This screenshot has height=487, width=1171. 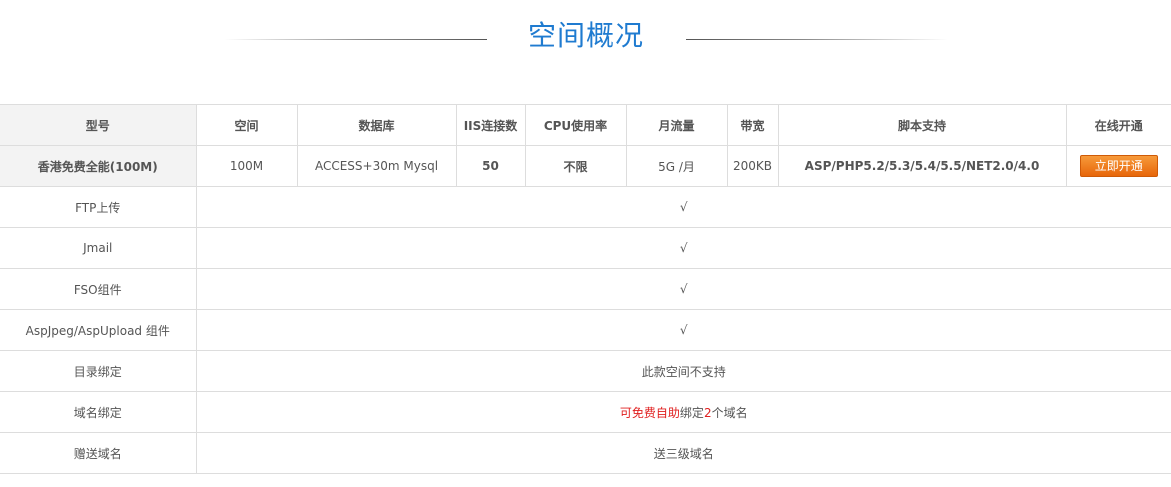 I want to click on feature-row-aspjpeg: AspJpeg/AspUpload 组件 √, so click(x=585, y=330).